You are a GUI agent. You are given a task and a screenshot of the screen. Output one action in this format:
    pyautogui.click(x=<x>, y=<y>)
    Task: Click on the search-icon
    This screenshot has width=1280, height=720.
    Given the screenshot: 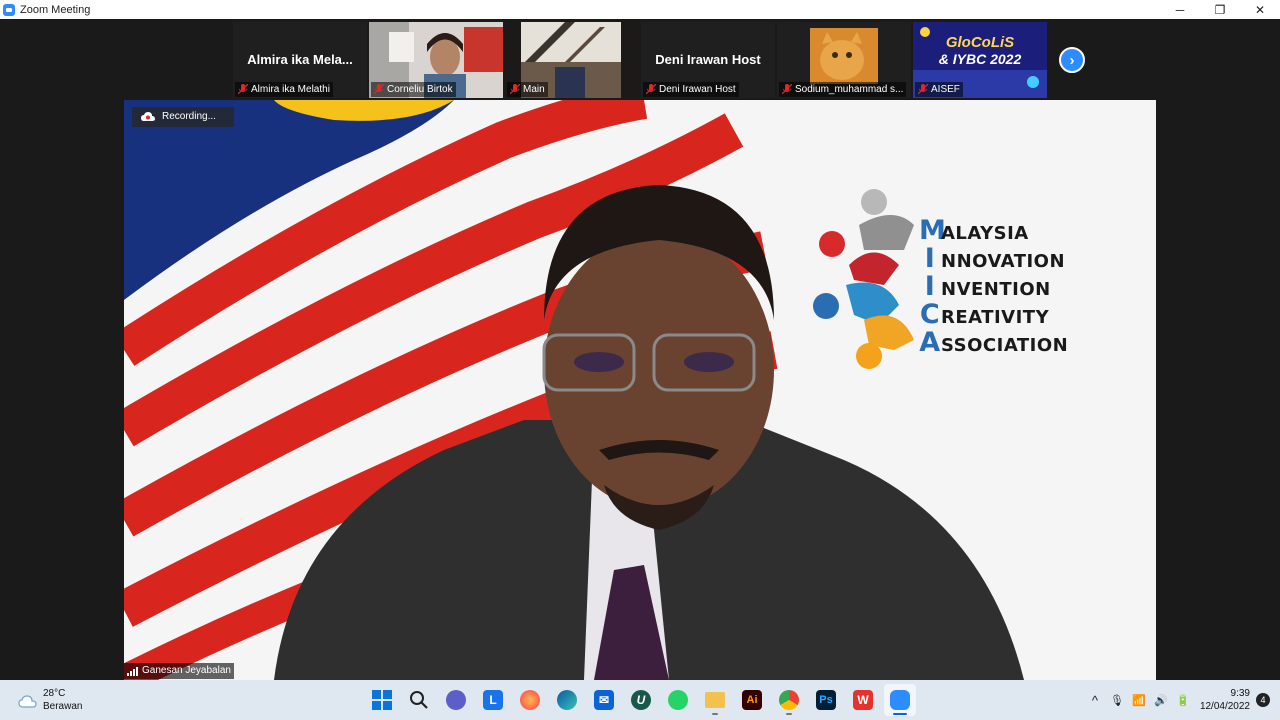 What is the action you would take?
    pyautogui.click(x=419, y=700)
    